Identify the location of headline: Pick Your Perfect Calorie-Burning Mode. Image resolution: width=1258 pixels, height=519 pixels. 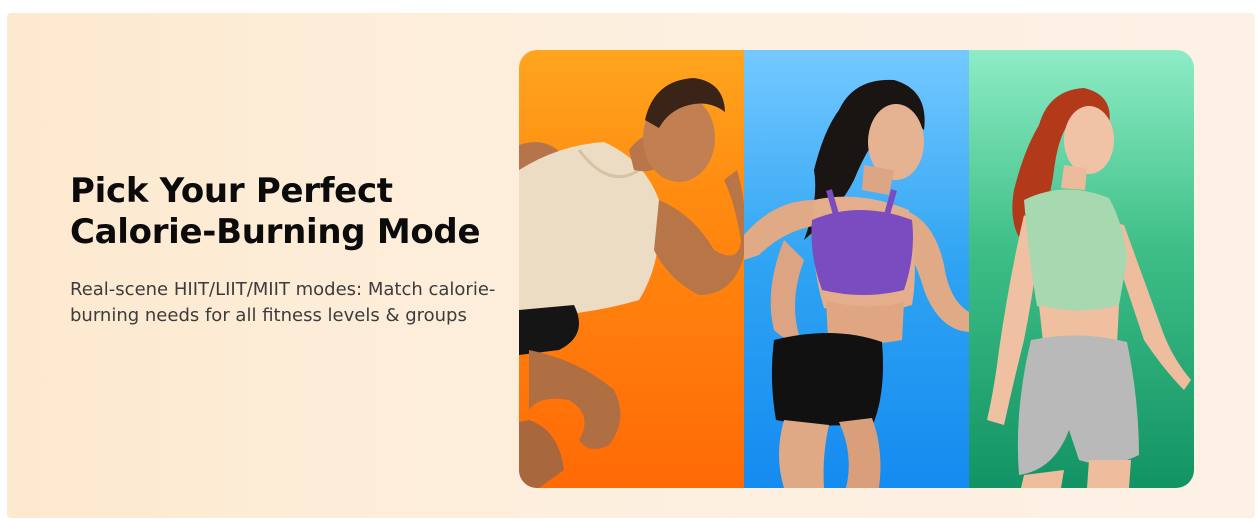
(290, 212).